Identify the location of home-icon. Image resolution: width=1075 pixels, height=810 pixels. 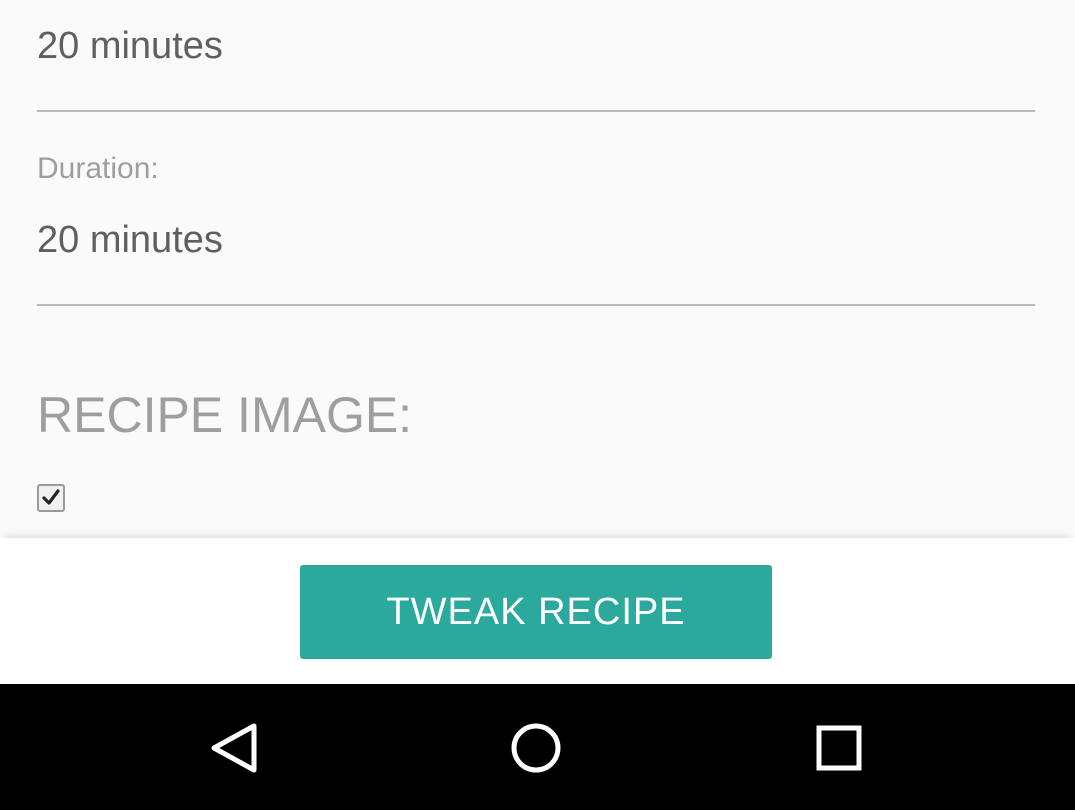
(536, 748).